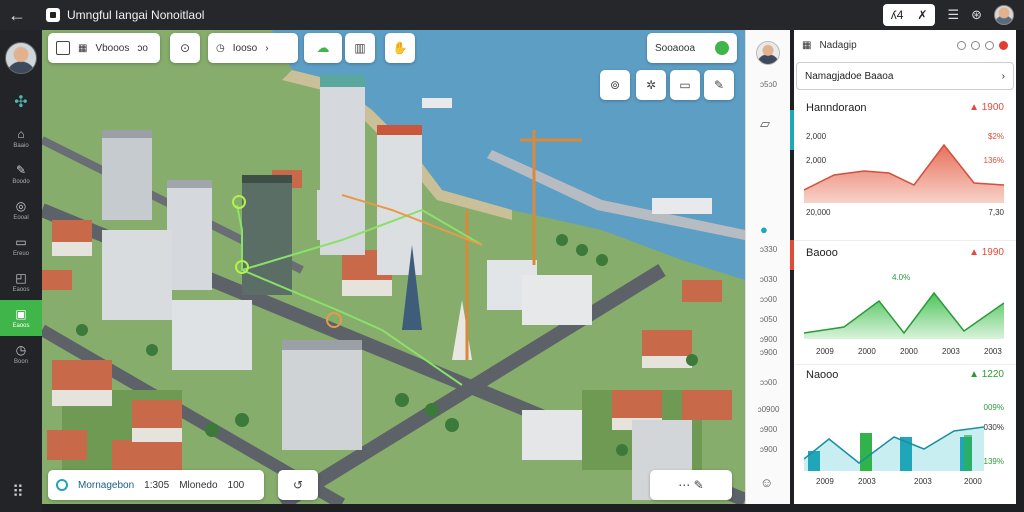  I want to click on bottom-label2: Mlonedo, so click(198, 485).